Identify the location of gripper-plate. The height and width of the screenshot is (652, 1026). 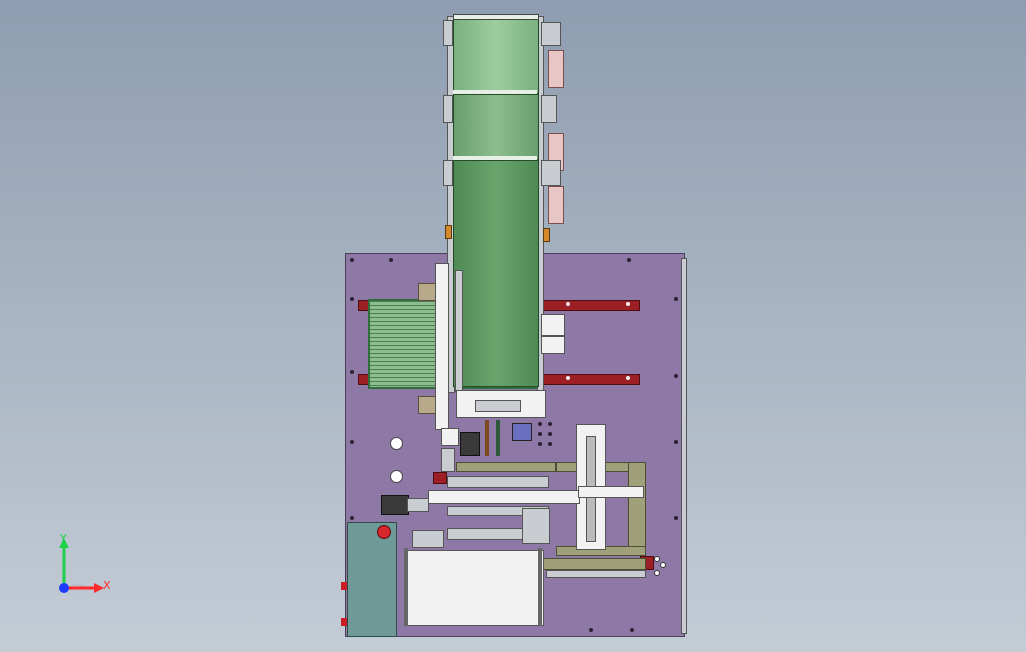
(498, 406).